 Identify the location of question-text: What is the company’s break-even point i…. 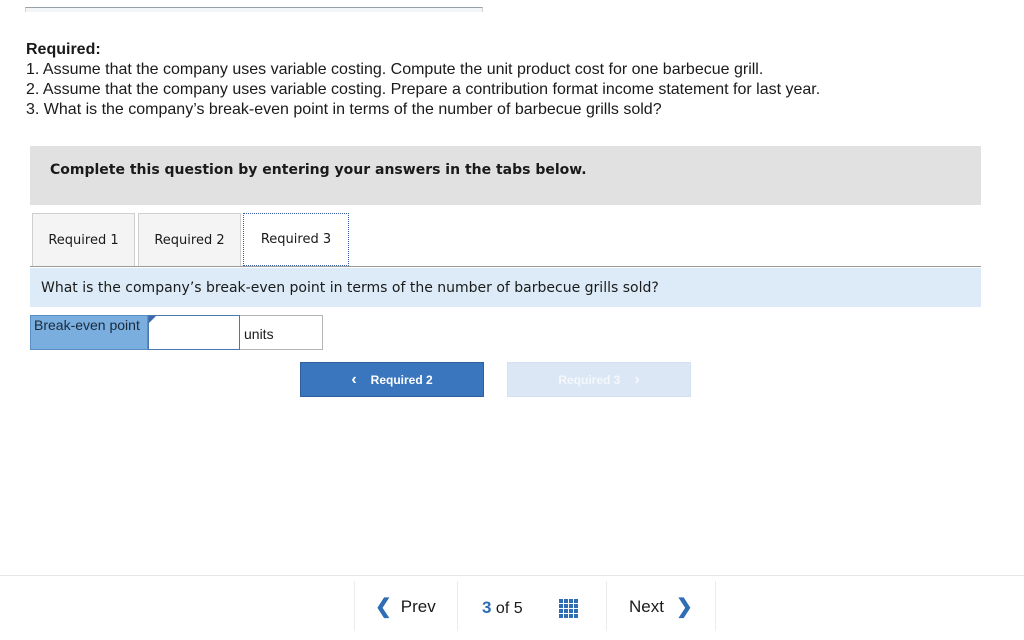
(350, 288).